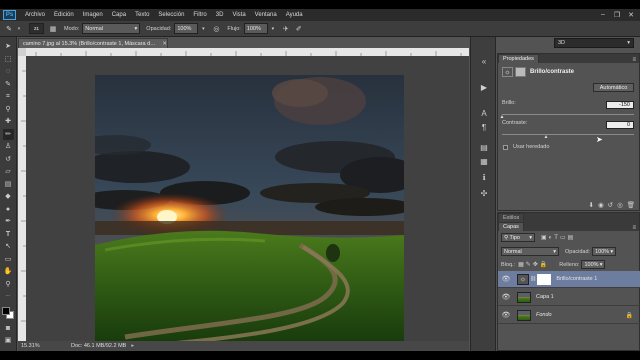  Describe the element at coordinates (8, 71) in the screenshot. I see `lasso-tool-icon: ◌` at that location.